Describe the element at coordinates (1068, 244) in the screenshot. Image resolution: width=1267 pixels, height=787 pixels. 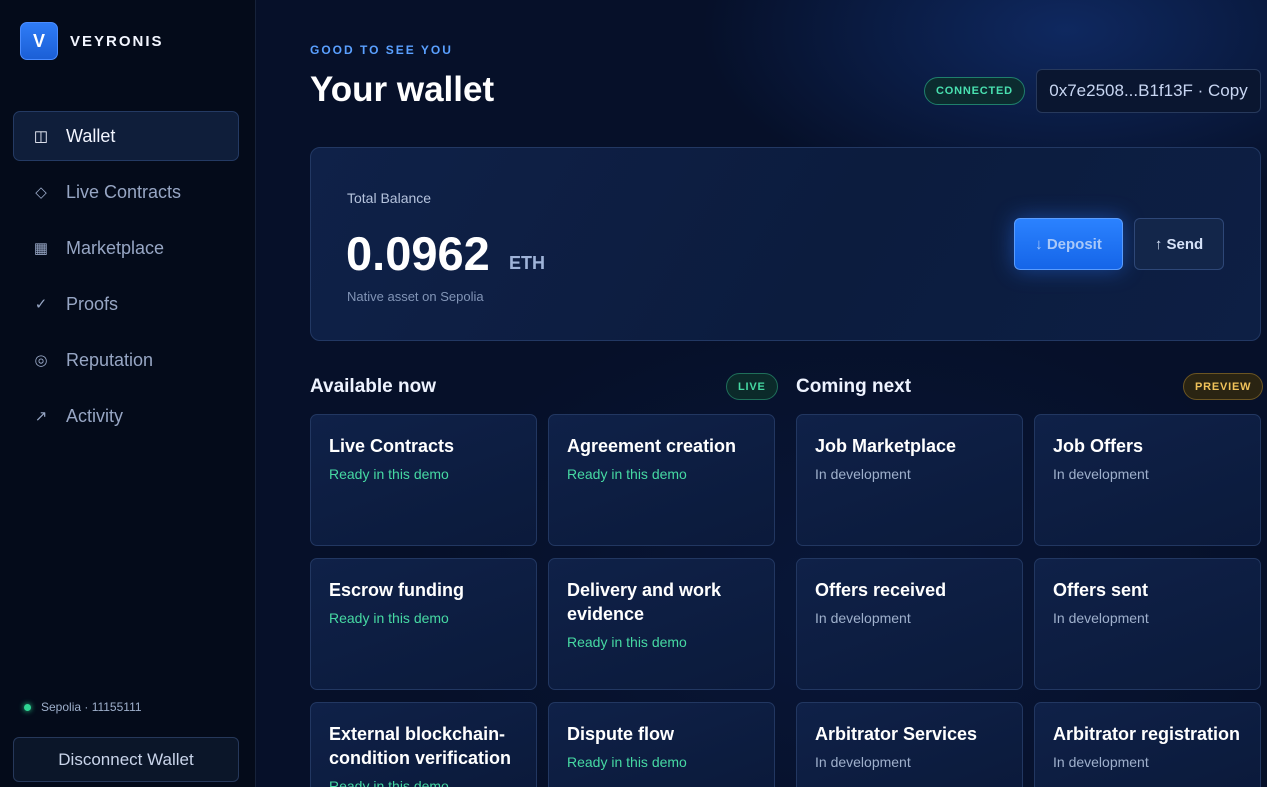
I see `deposit-button: ↓ Deposit` at that location.